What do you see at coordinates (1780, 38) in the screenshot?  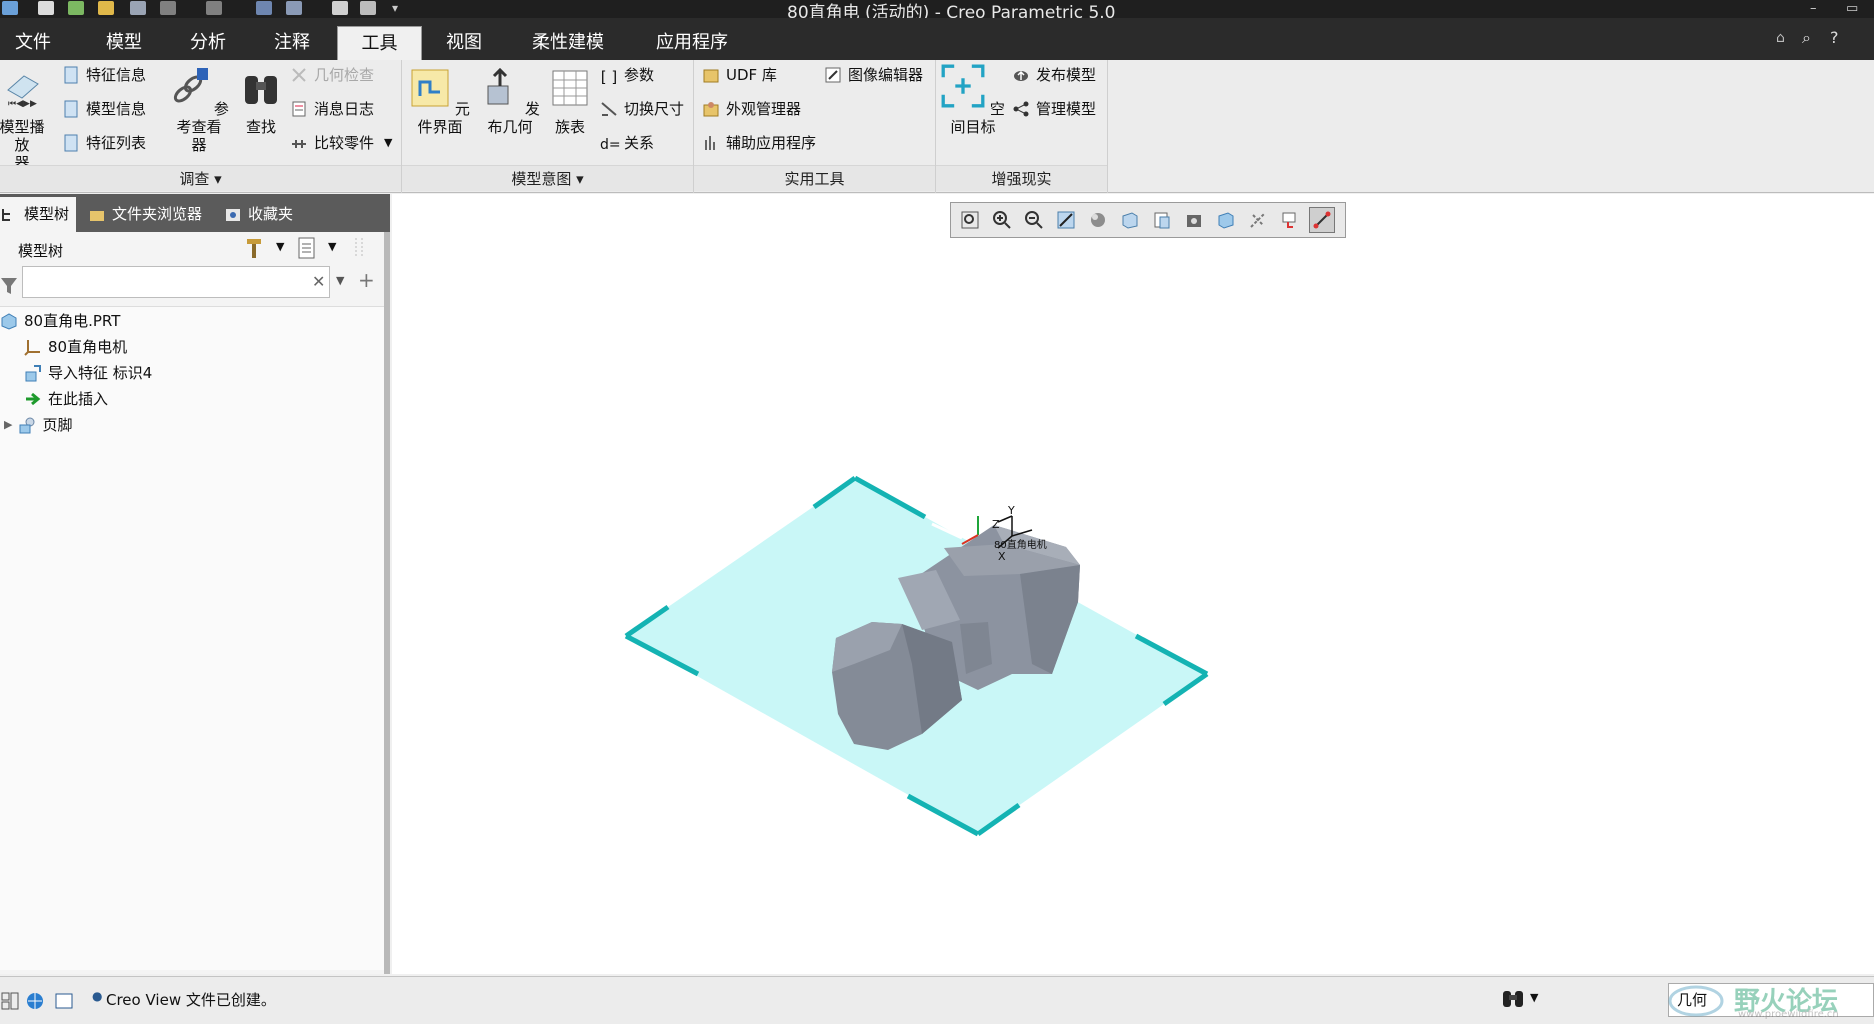 I see `help-center-icon: ⌂` at bounding box center [1780, 38].